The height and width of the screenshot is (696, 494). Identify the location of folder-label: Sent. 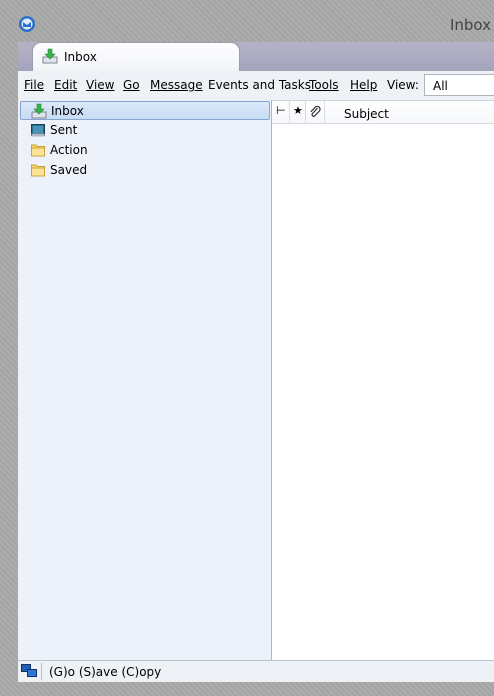
(64, 130).